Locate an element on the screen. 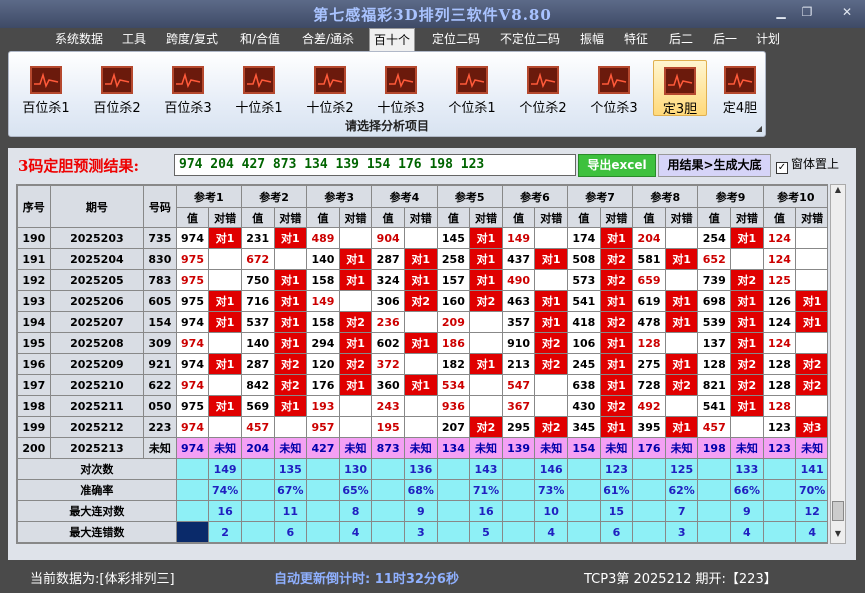 The height and width of the screenshot is (593, 865). menu-item-1: 工具 is located at coordinates (134, 38).